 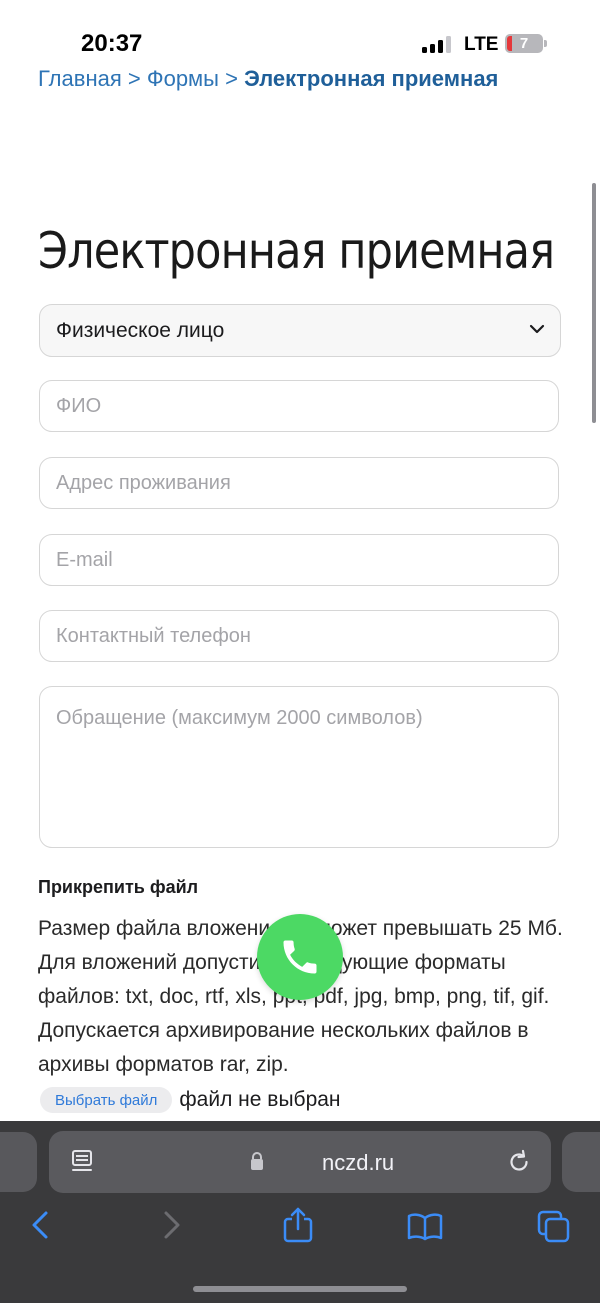 I want to click on battery-tip, so click(x=545, y=43).